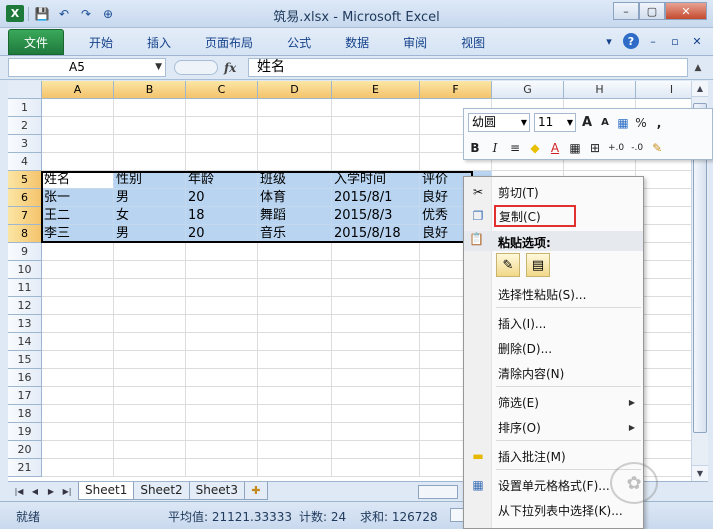 This screenshot has width=713, height=529. I want to click on cell-C1, so click(222, 108).